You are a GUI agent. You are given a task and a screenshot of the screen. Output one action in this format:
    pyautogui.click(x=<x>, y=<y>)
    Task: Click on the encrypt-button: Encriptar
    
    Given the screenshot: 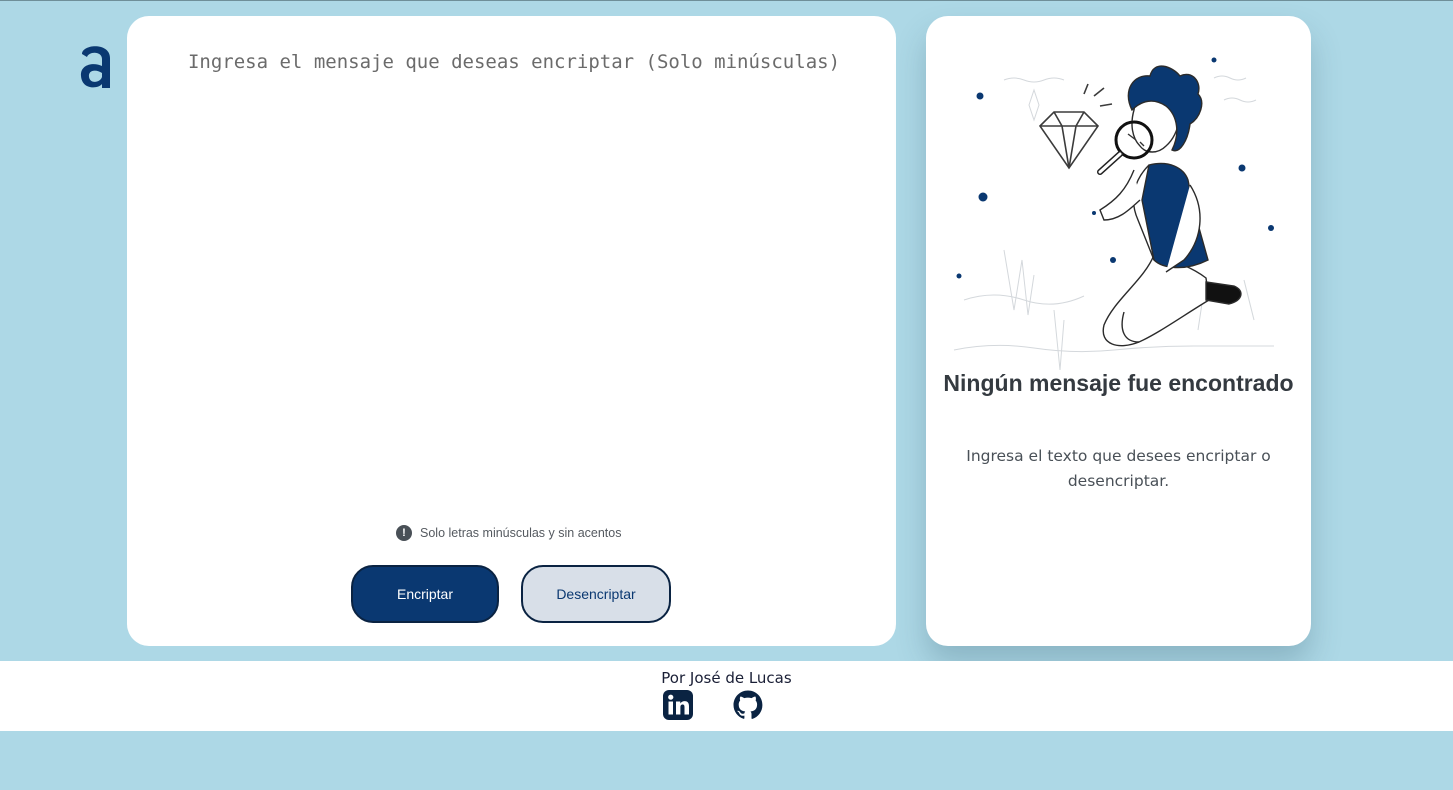 What is the action you would take?
    pyautogui.click(x=425, y=594)
    